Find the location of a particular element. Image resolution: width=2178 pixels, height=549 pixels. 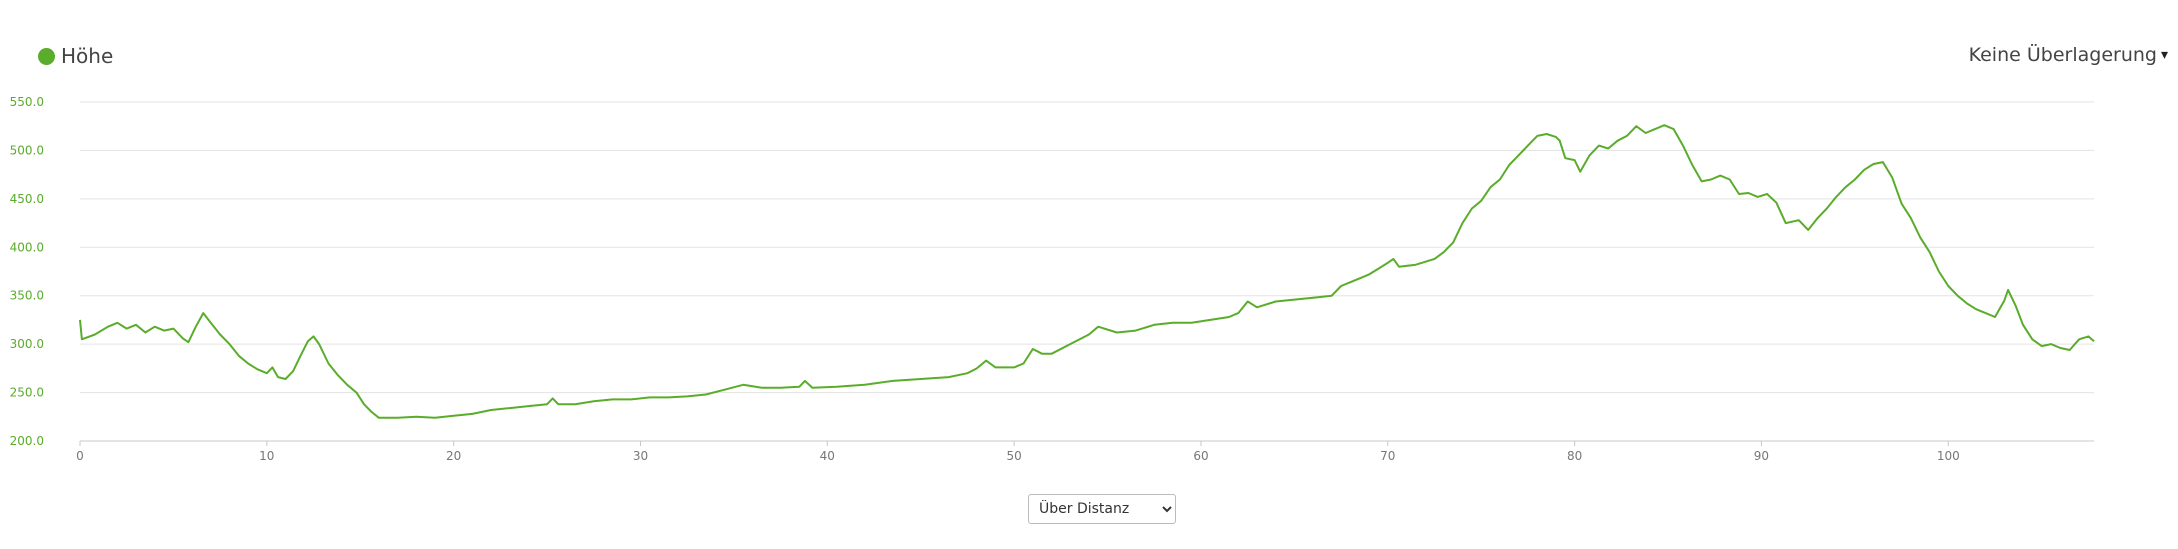

x-tick-label: 70 is located at coordinates (1387, 456).